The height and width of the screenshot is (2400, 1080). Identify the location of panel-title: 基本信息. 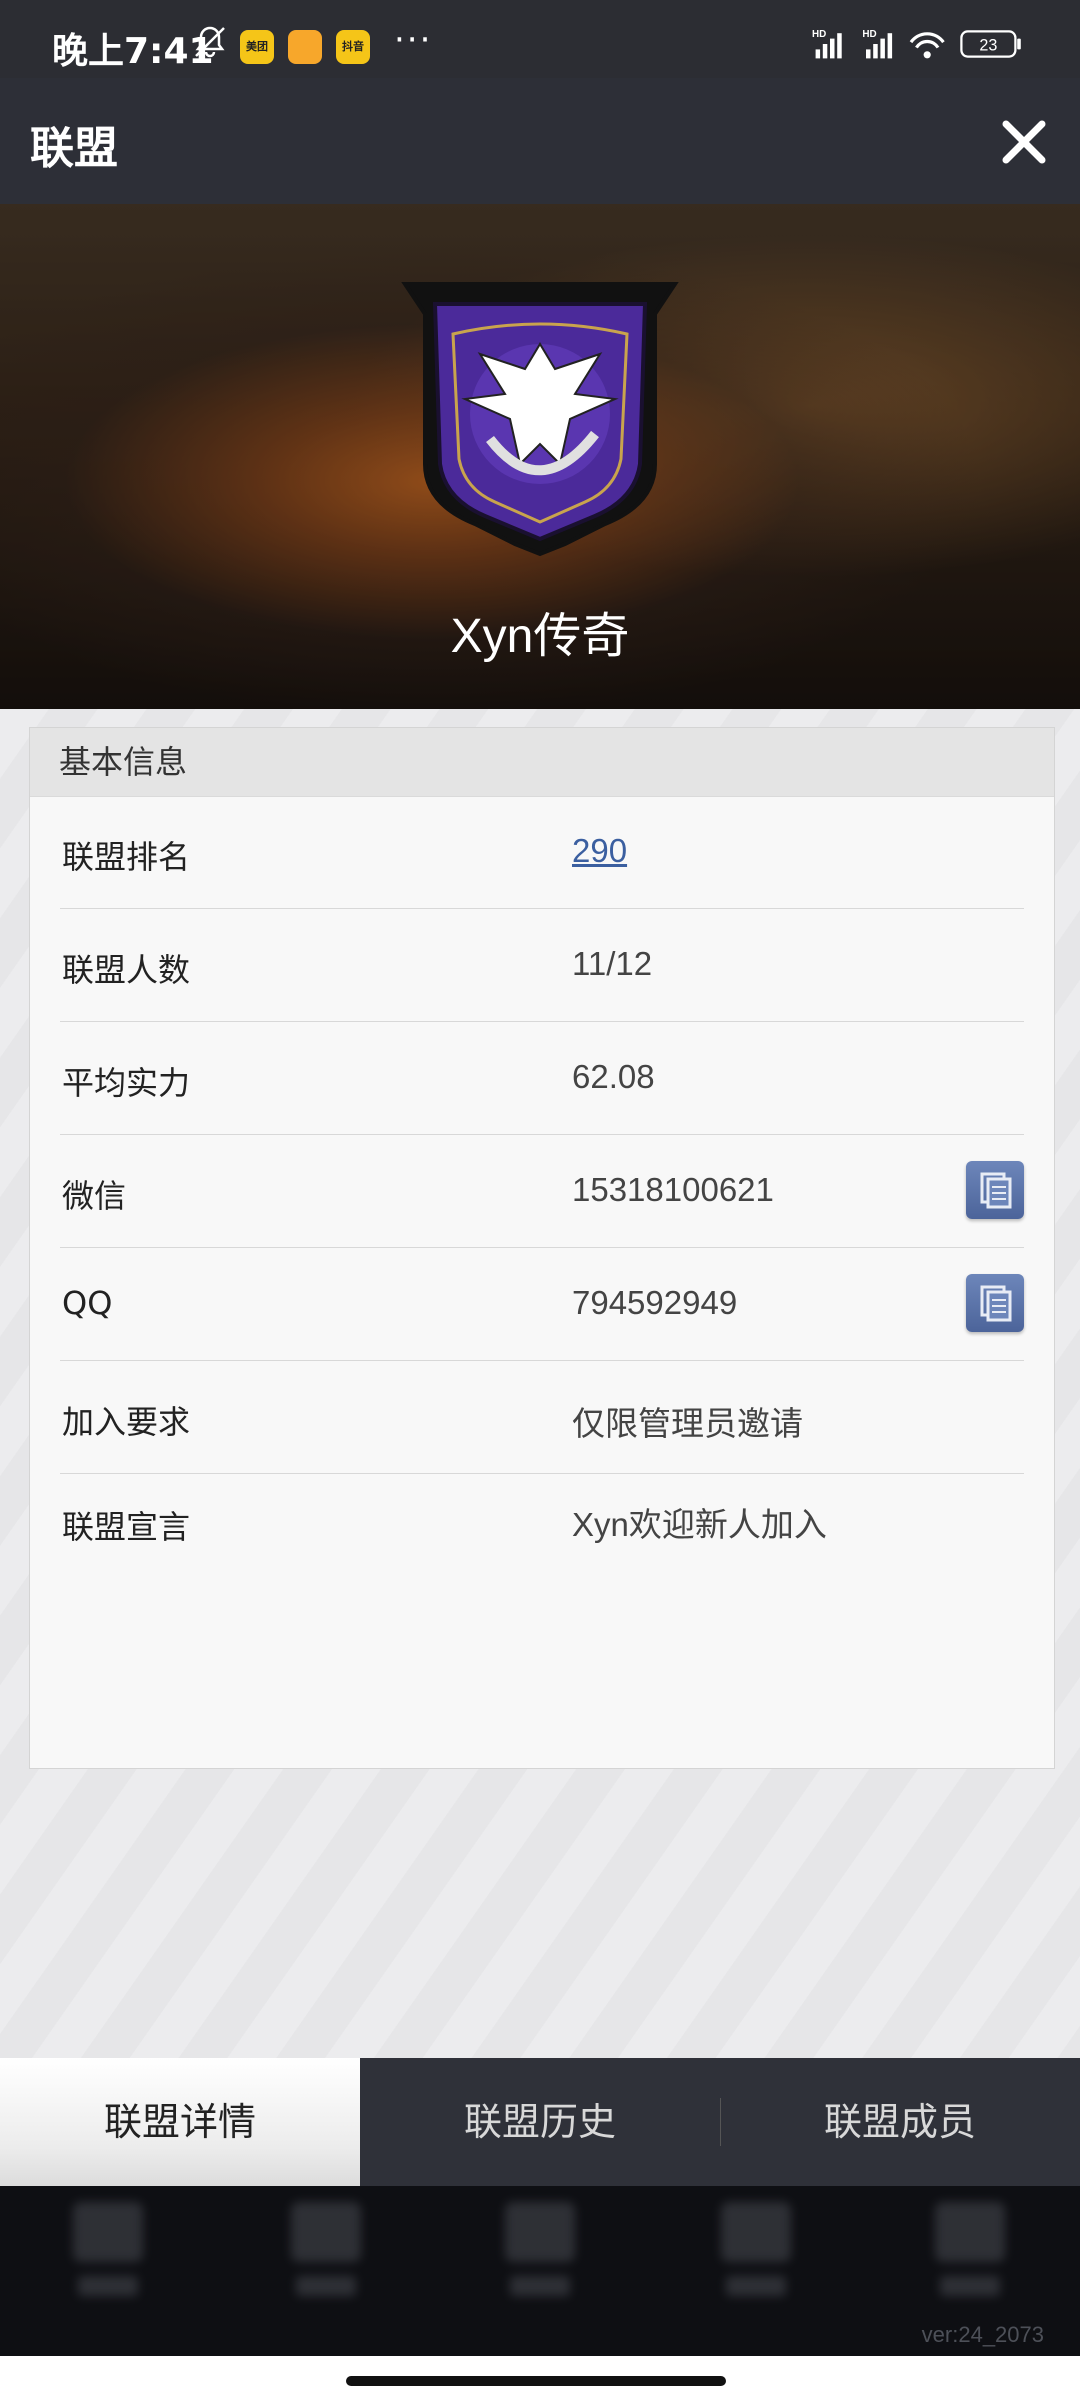
(542, 762).